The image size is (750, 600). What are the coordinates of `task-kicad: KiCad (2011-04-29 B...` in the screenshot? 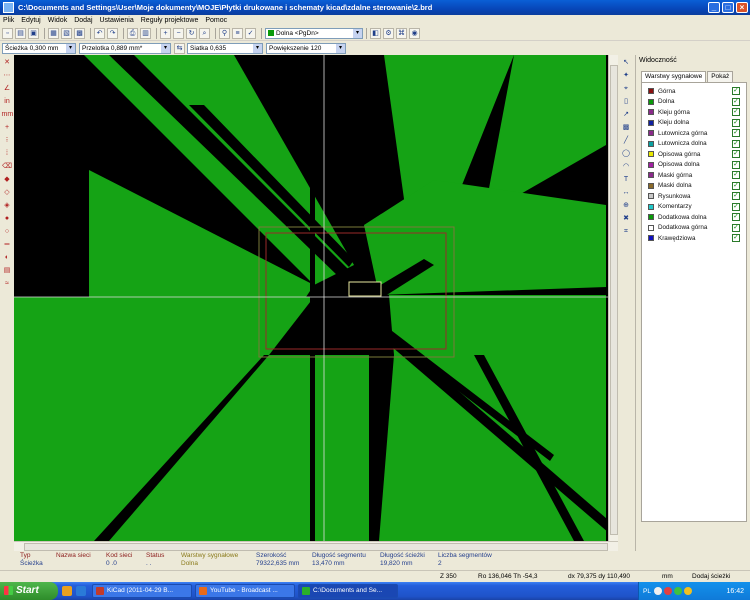 It's located at (142, 591).